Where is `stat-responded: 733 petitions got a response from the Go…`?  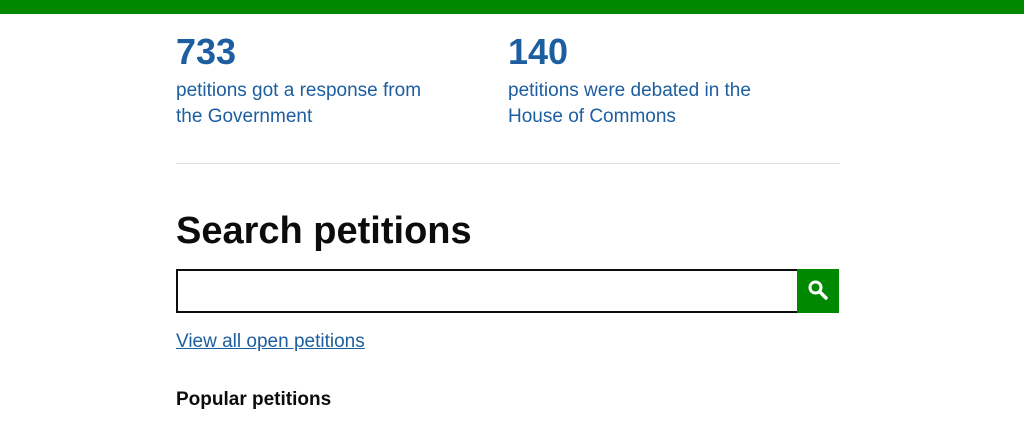
stat-responded: 733 petitions got a response from the Go… is located at coordinates (326, 81).